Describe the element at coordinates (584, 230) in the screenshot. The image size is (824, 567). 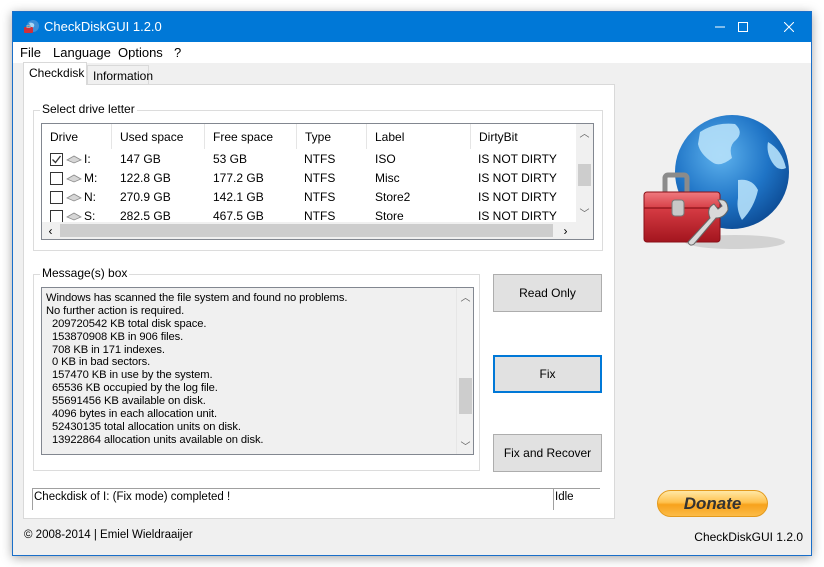
I see `scrollbar-corner` at that location.